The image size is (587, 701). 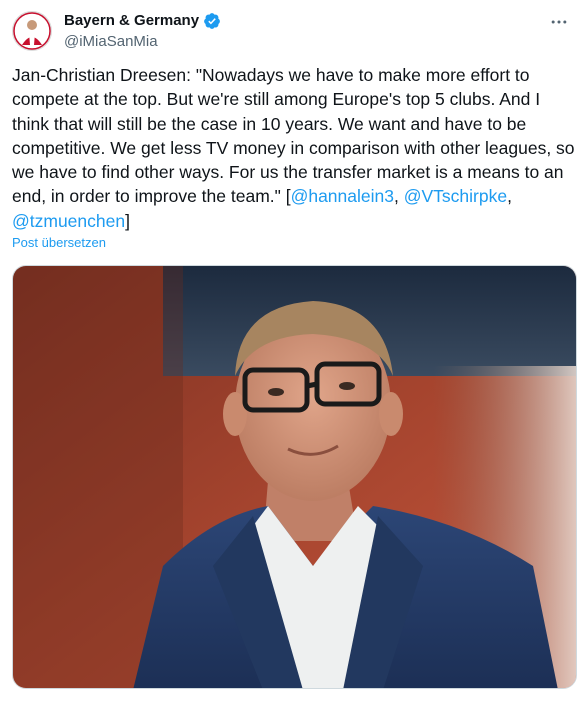 What do you see at coordinates (559, 22) in the screenshot?
I see `more-options-icon` at bounding box center [559, 22].